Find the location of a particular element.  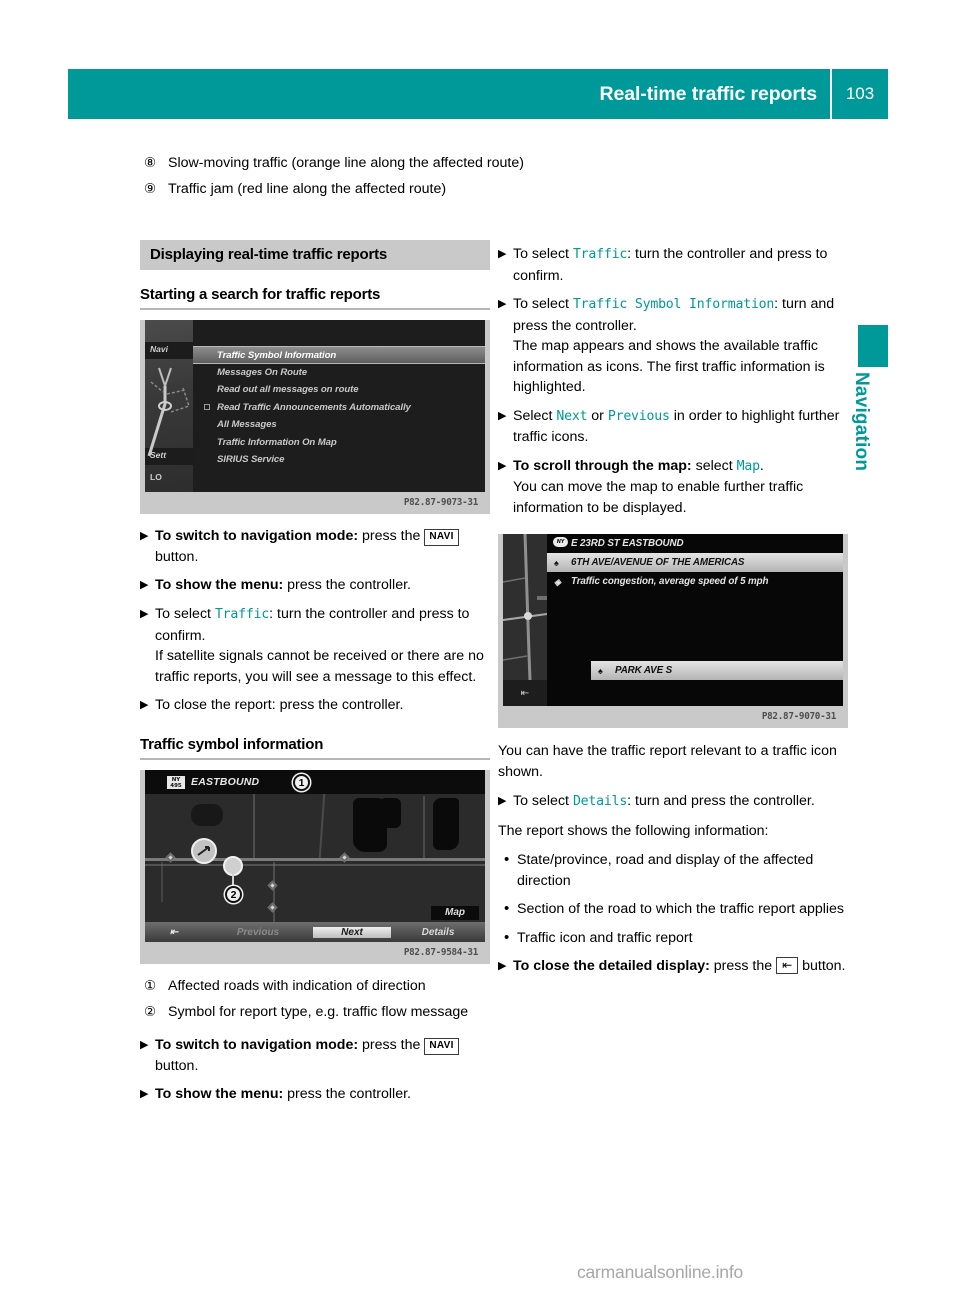

step-text-post: : turn and press the controller. is located at coordinates (721, 801).